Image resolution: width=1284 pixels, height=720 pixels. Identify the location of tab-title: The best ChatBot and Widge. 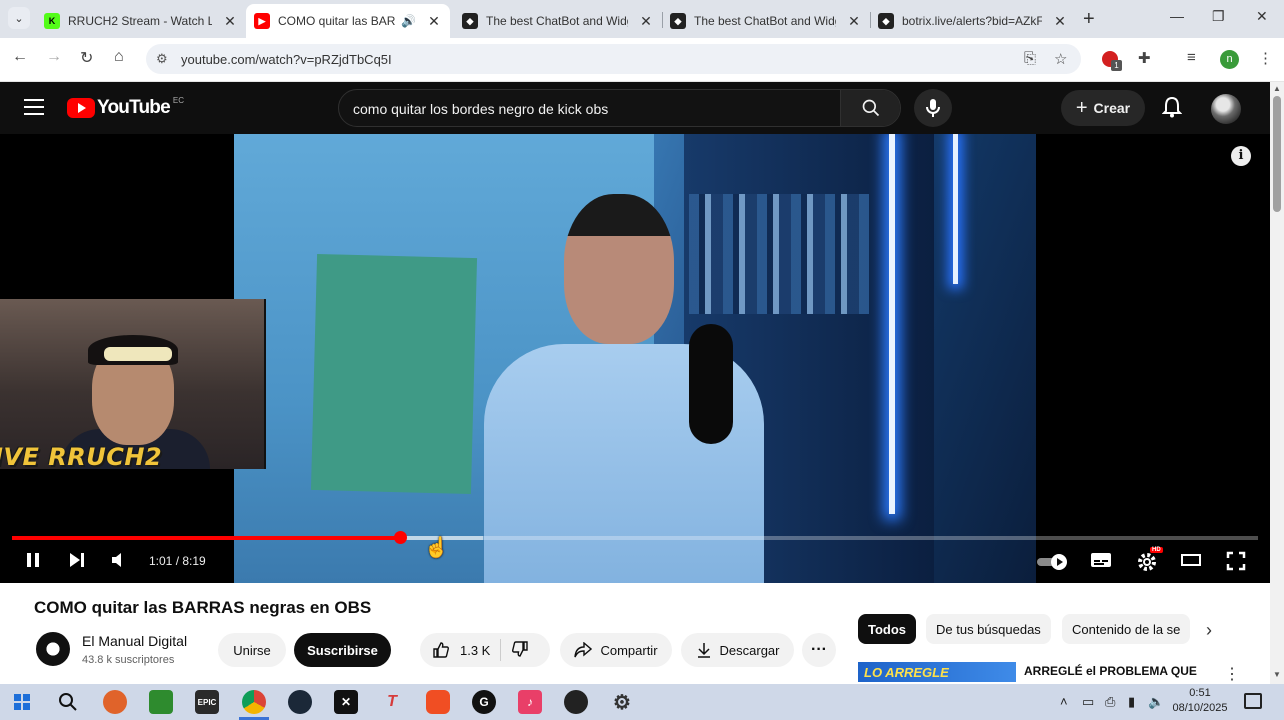
(557, 21).